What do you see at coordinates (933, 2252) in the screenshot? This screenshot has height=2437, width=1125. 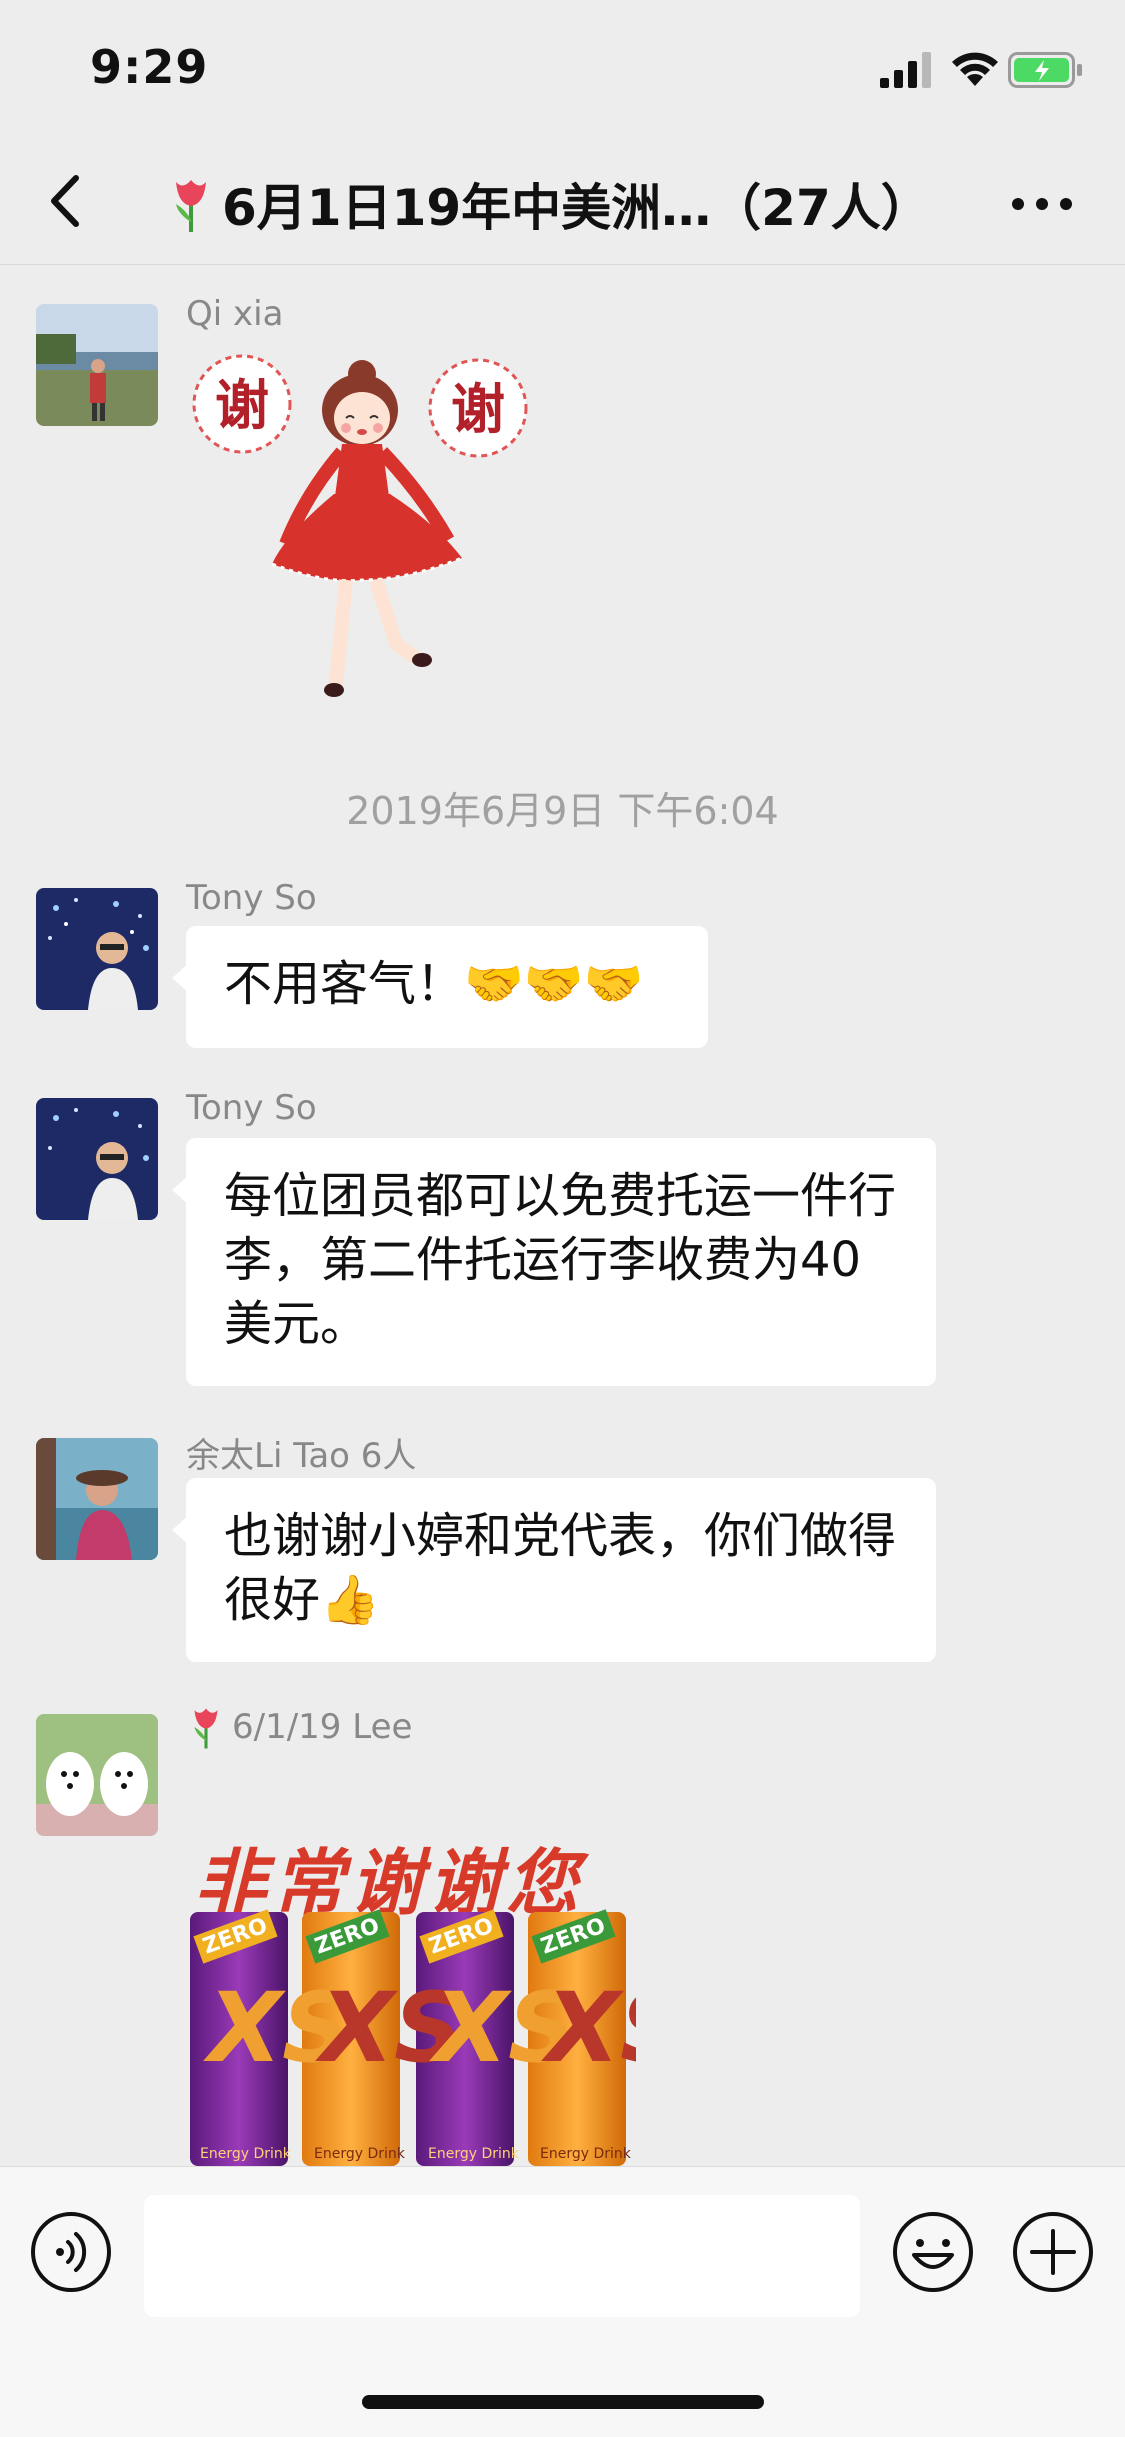 I see `emoji-icon` at bounding box center [933, 2252].